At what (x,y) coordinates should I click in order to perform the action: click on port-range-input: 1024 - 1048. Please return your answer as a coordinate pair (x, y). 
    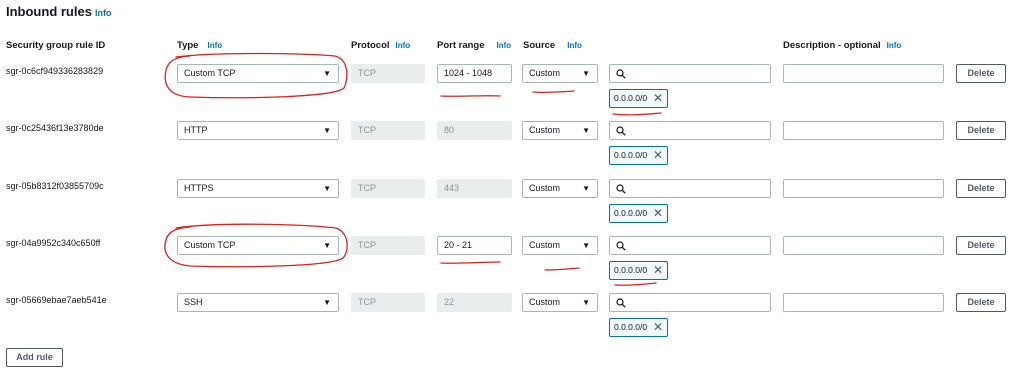
    Looking at the image, I should click on (474, 73).